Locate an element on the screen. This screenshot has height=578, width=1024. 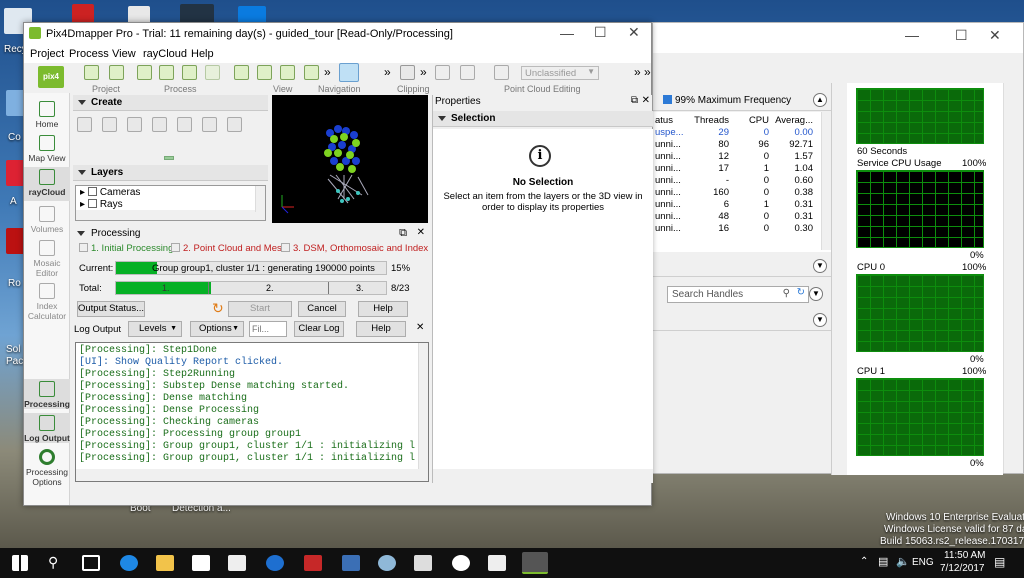
language-indicator: ENG is located at coordinates (923, 562).